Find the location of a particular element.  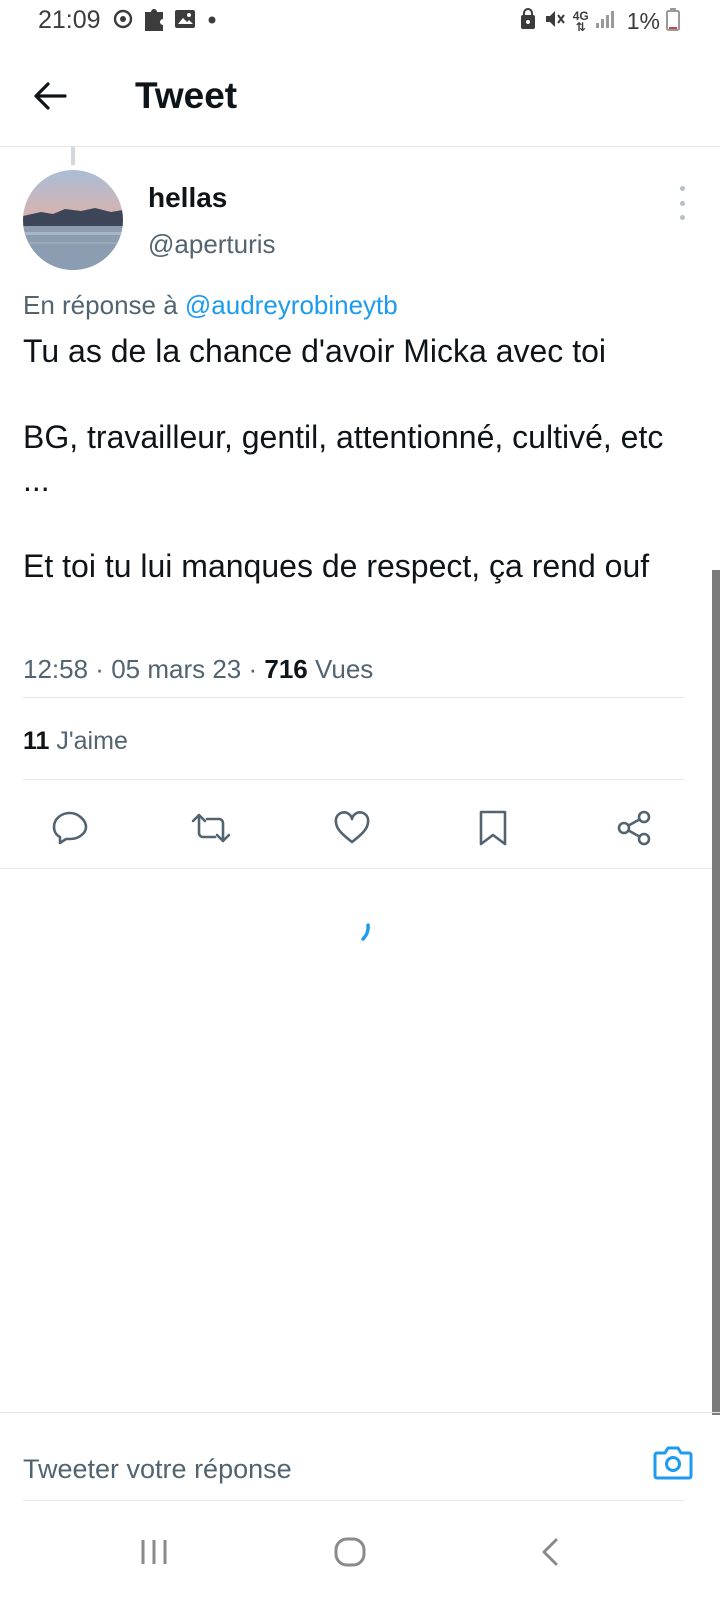

camera-icon is located at coordinates (673, 1465).